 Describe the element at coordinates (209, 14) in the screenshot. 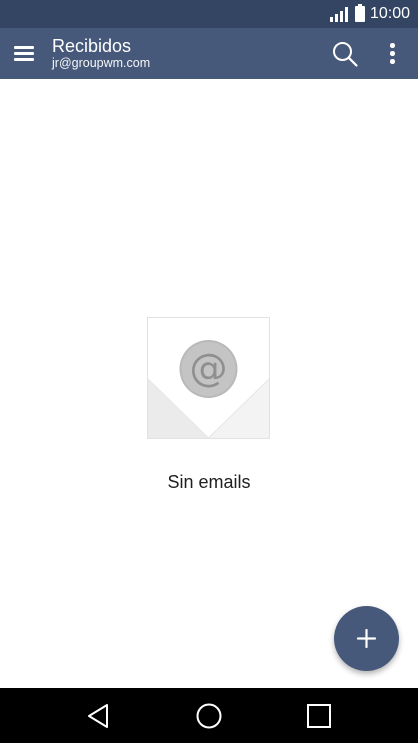

I see `status-bar: 10:00` at that location.